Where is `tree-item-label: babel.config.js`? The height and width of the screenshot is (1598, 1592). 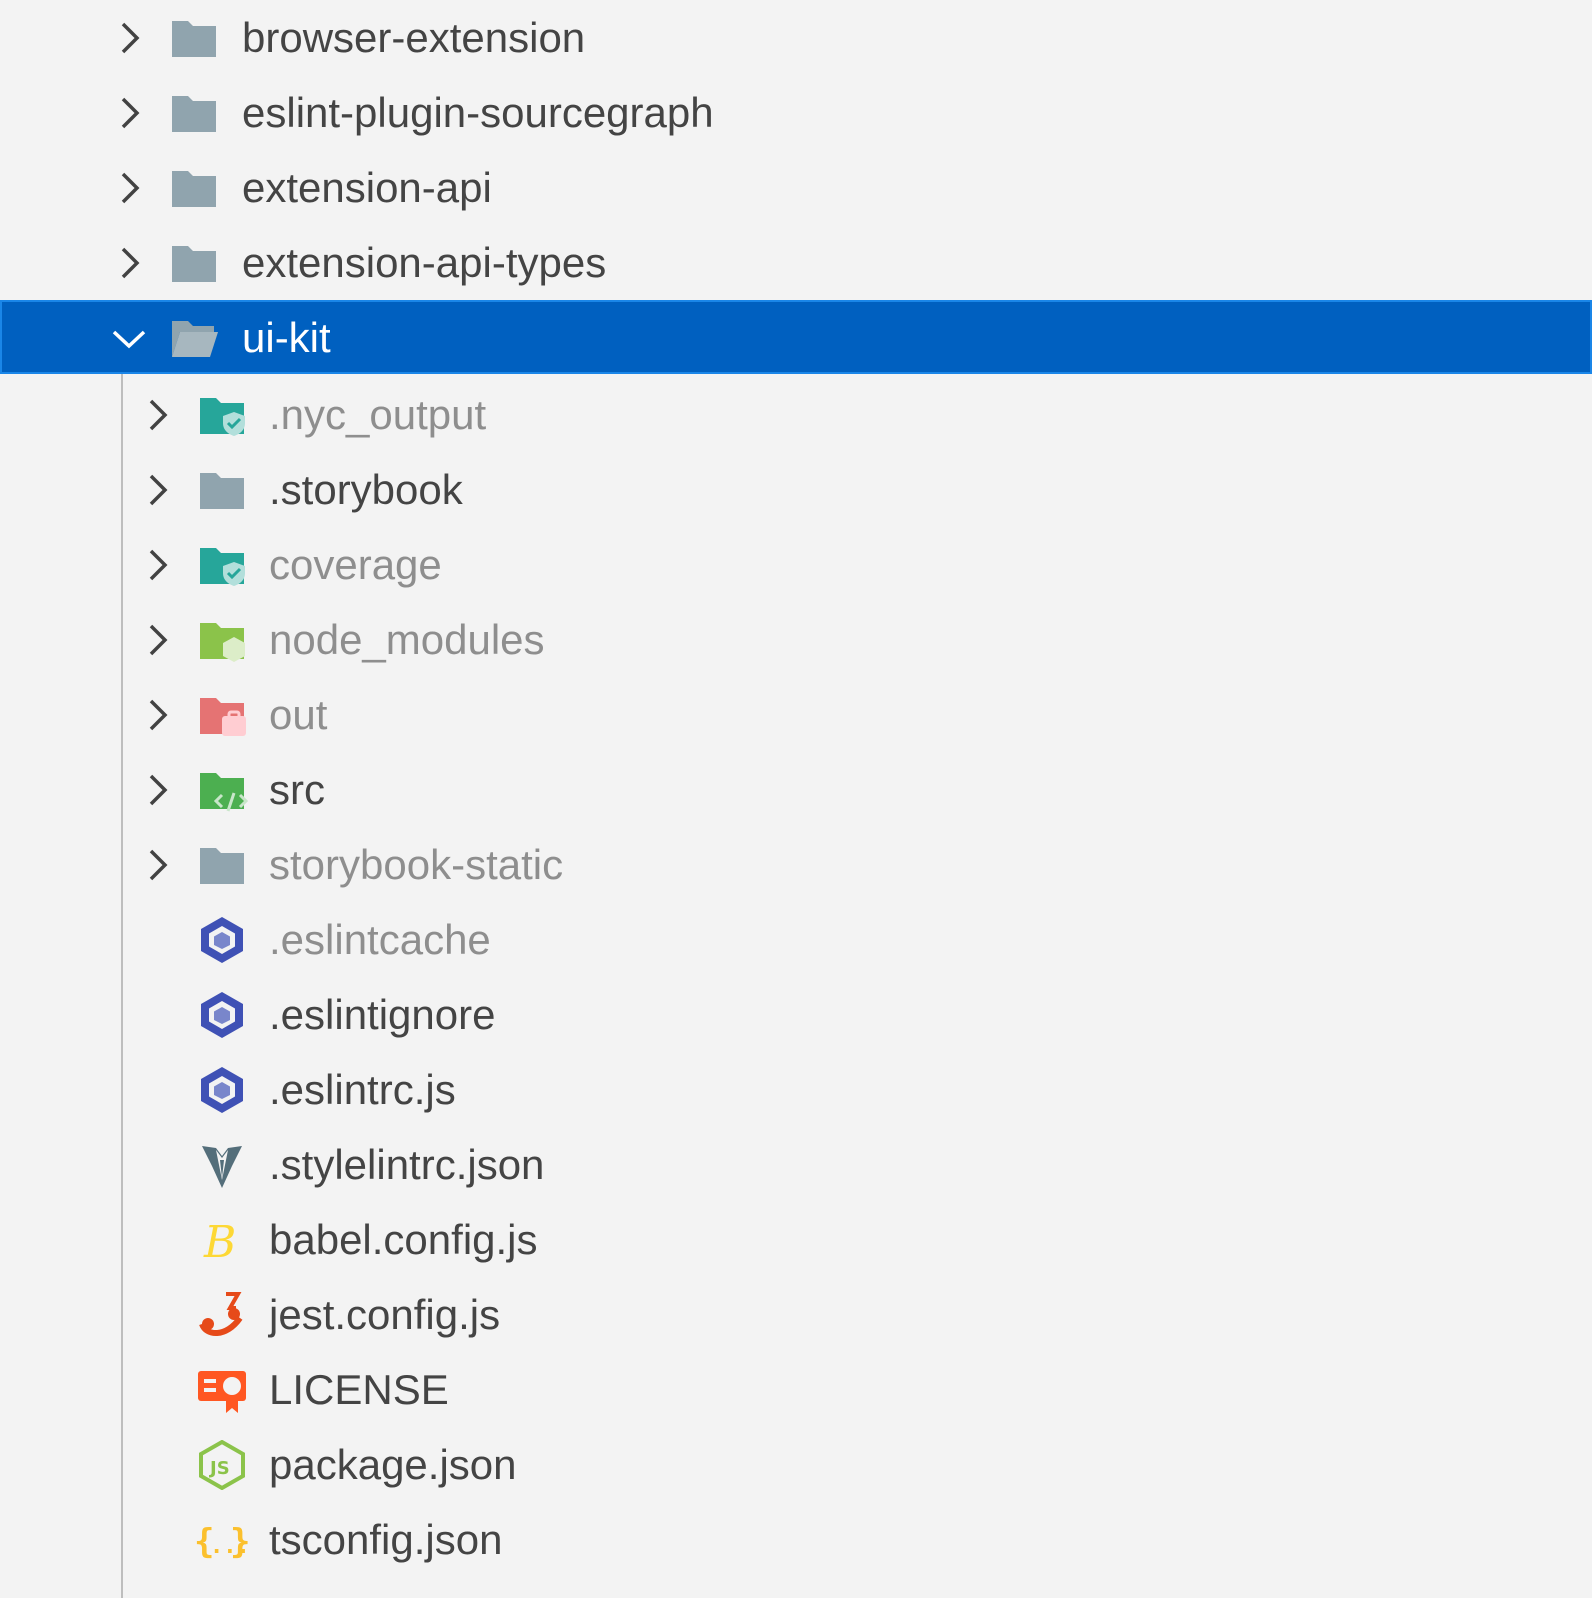 tree-item-label: babel.config.js is located at coordinates (403, 1239).